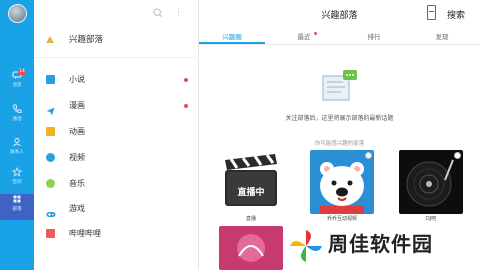  What do you see at coordinates (158, 13) in the screenshot?
I see `search-icon` at bounding box center [158, 13].